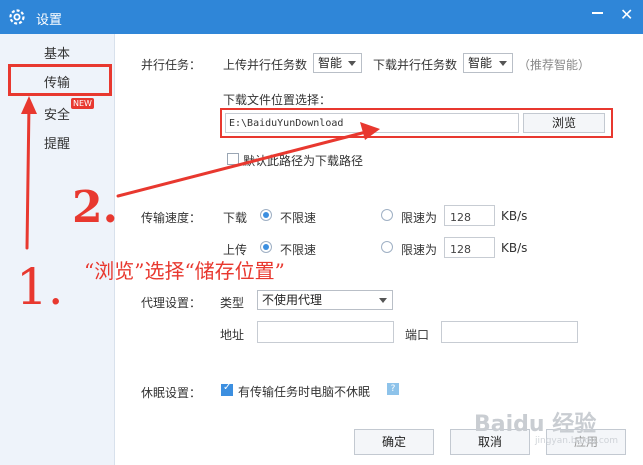 The width and height of the screenshot is (643, 465). What do you see at coordinates (242, 164) in the screenshot?
I see `step2-arrow` at bounding box center [242, 164].